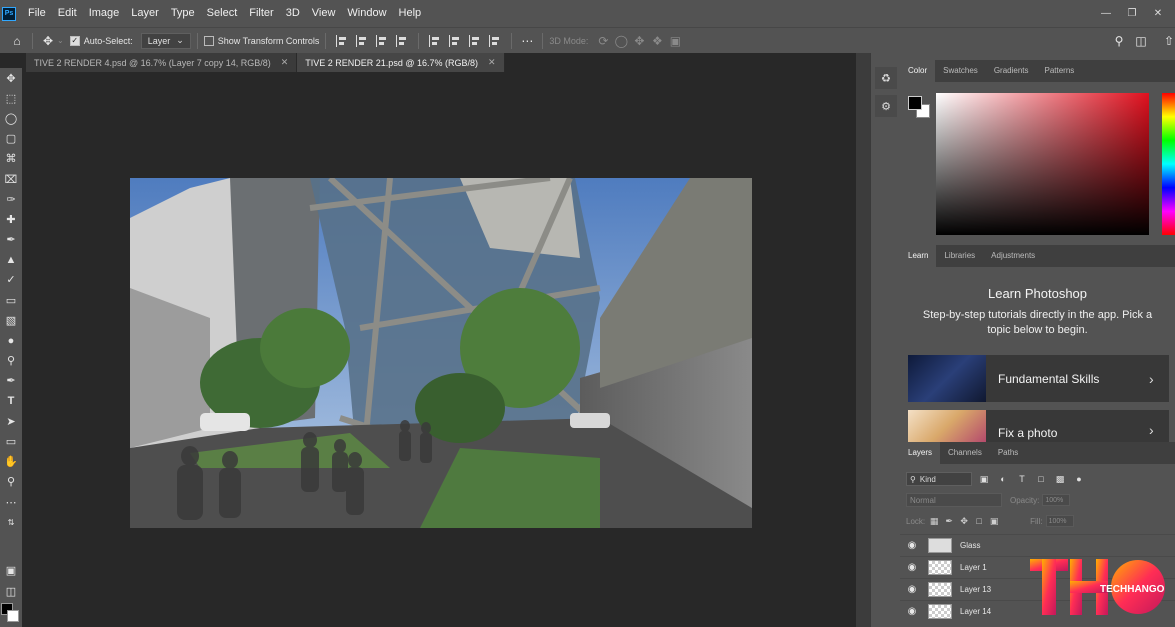 The height and width of the screenshot is (627, 1175). I want to click on tab-adjustments: Adjustments, so click(1013, 256).